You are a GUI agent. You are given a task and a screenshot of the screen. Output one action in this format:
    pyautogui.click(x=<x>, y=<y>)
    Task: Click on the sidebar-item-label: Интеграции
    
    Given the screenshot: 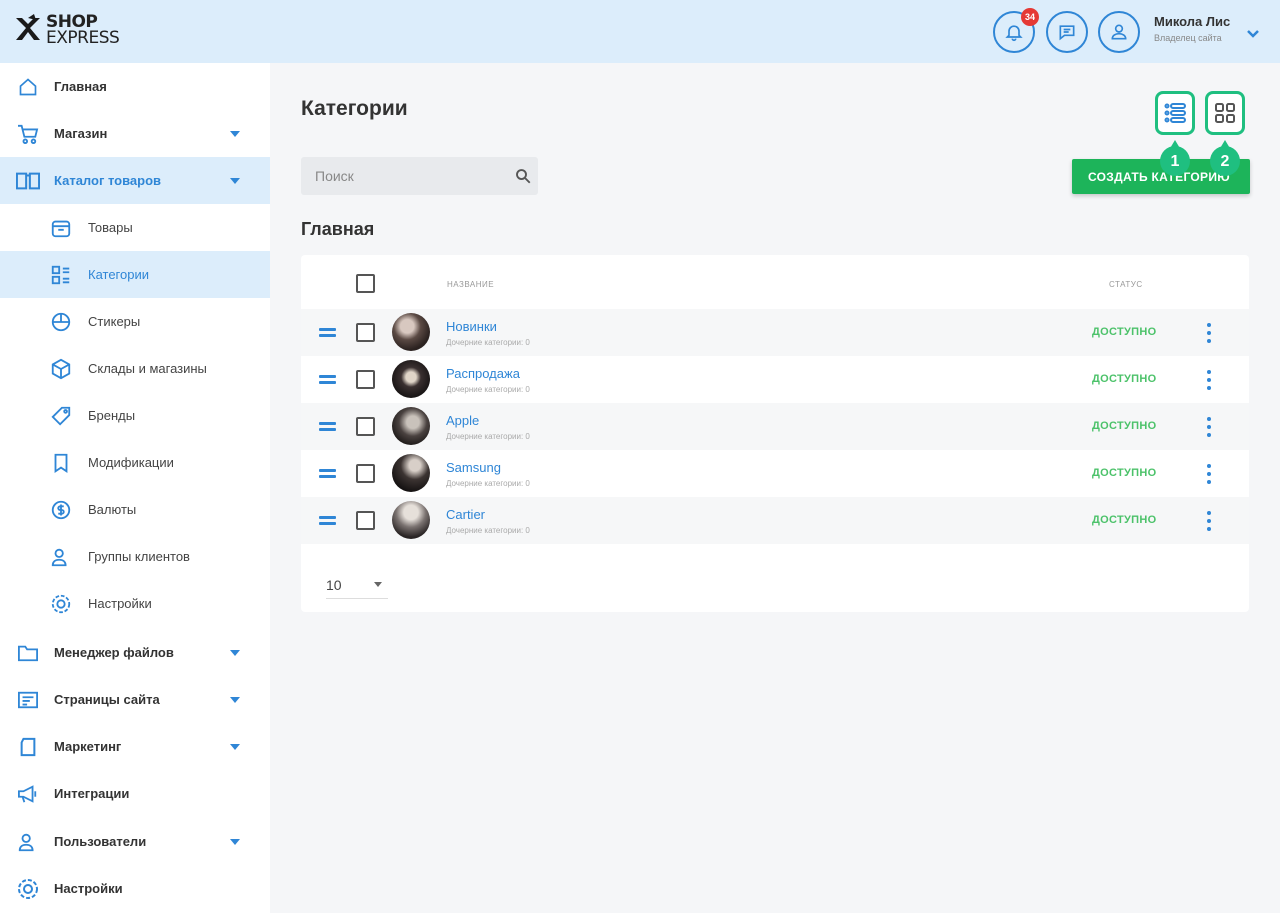 What is the action you would take?
    pyautogui.click(x=92, y=793)
    